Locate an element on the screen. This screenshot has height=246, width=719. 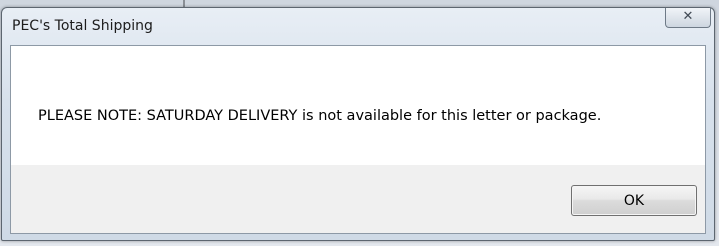
dialog-titlebar: PEC's Total Shipping ✕ is located at coordinates (358, 26).